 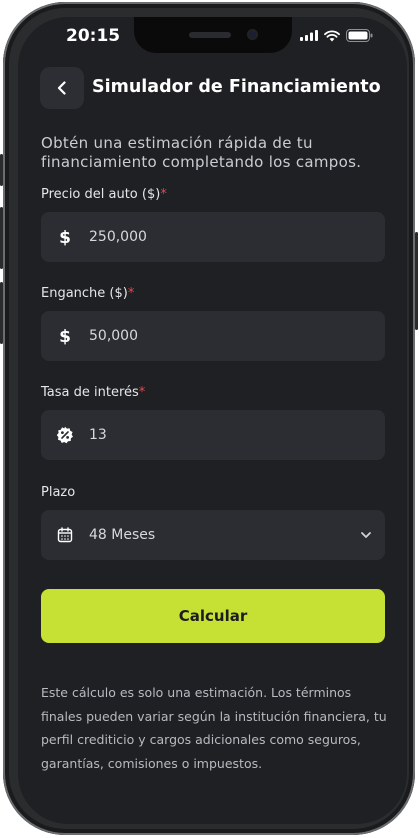 What do you see at coordinates (213, 535) in the screenshot?
I see `term-select: 48 Meses` at bounding box center [213, 535].